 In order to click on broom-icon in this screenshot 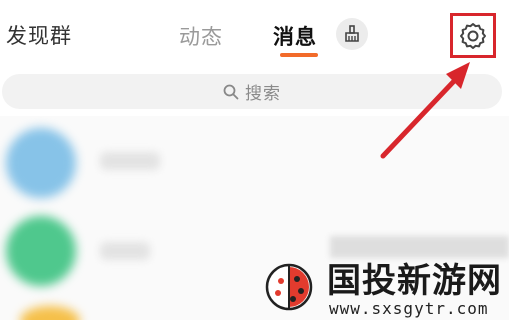, I will do `click(352, 33)`.